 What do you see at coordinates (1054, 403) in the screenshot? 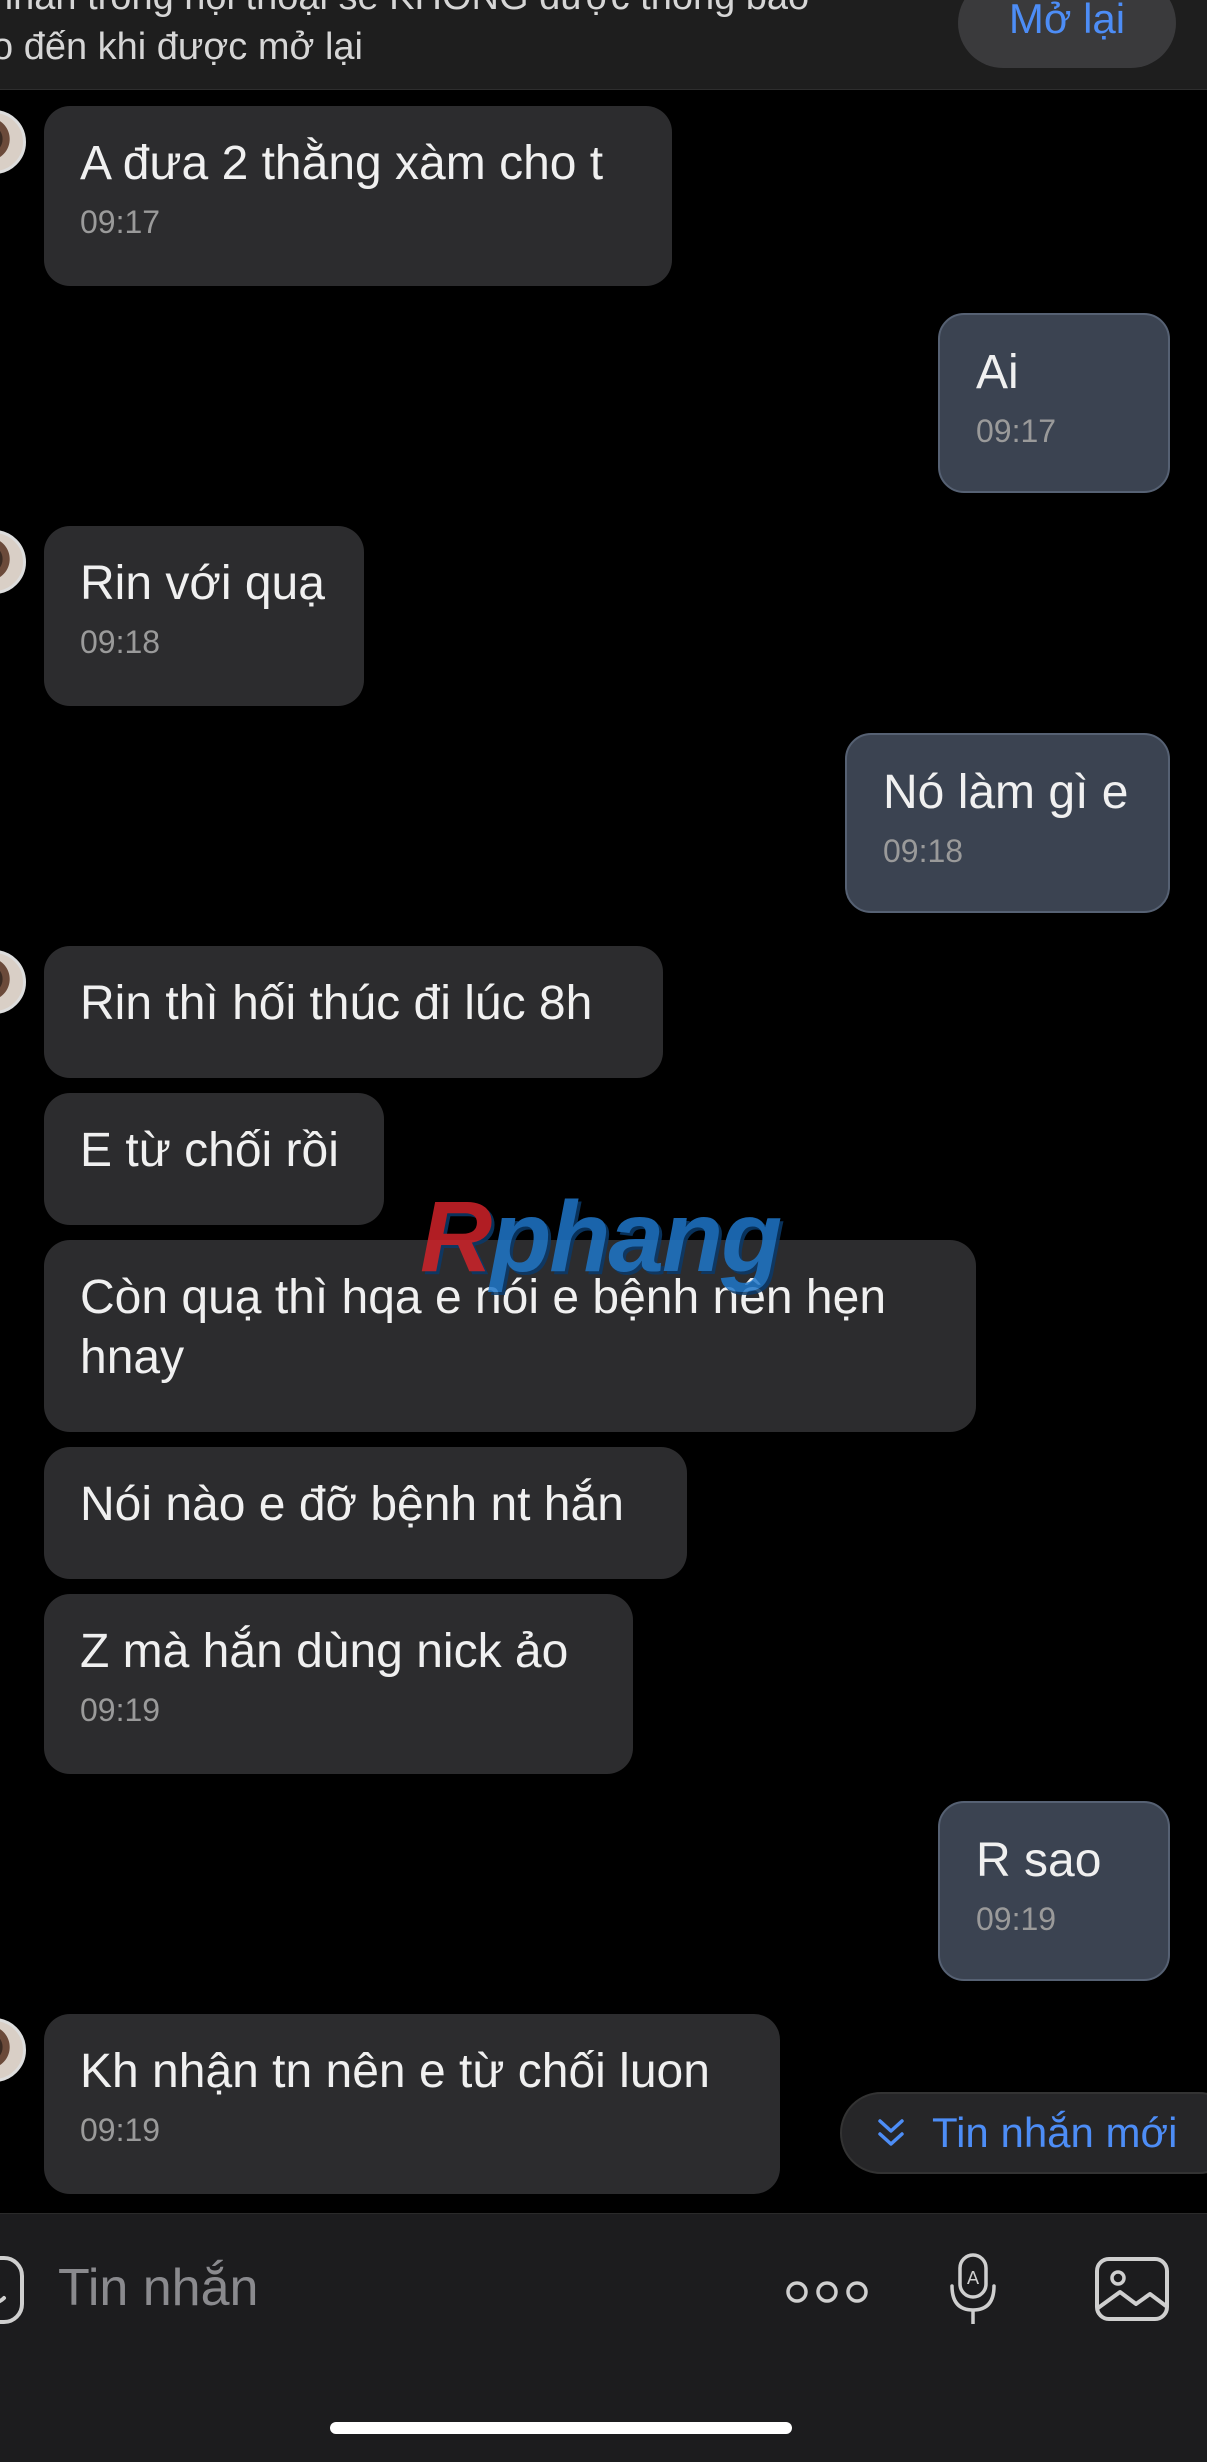
I see `message-bubble-outgoing: Ai 09:17` at bounding box center [1054, 403].